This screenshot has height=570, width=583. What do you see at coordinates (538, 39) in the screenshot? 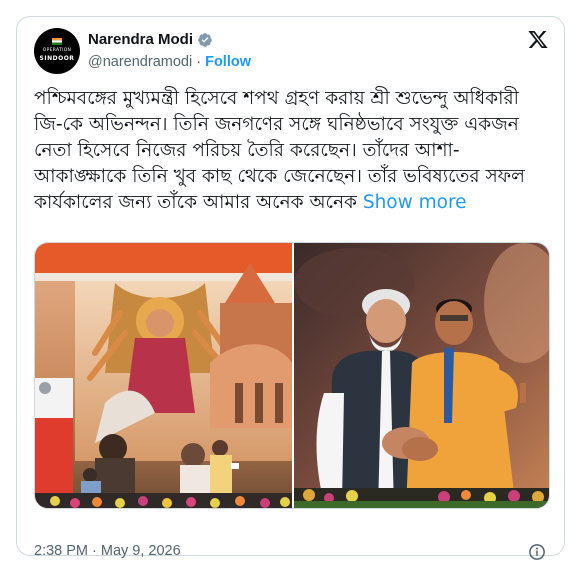
I see `x-logo-icon` at bounding box center [538, 39].